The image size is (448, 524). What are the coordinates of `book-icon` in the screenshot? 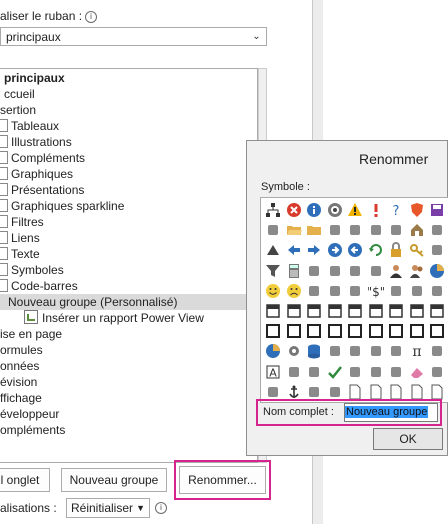 It's located at (335, 351).